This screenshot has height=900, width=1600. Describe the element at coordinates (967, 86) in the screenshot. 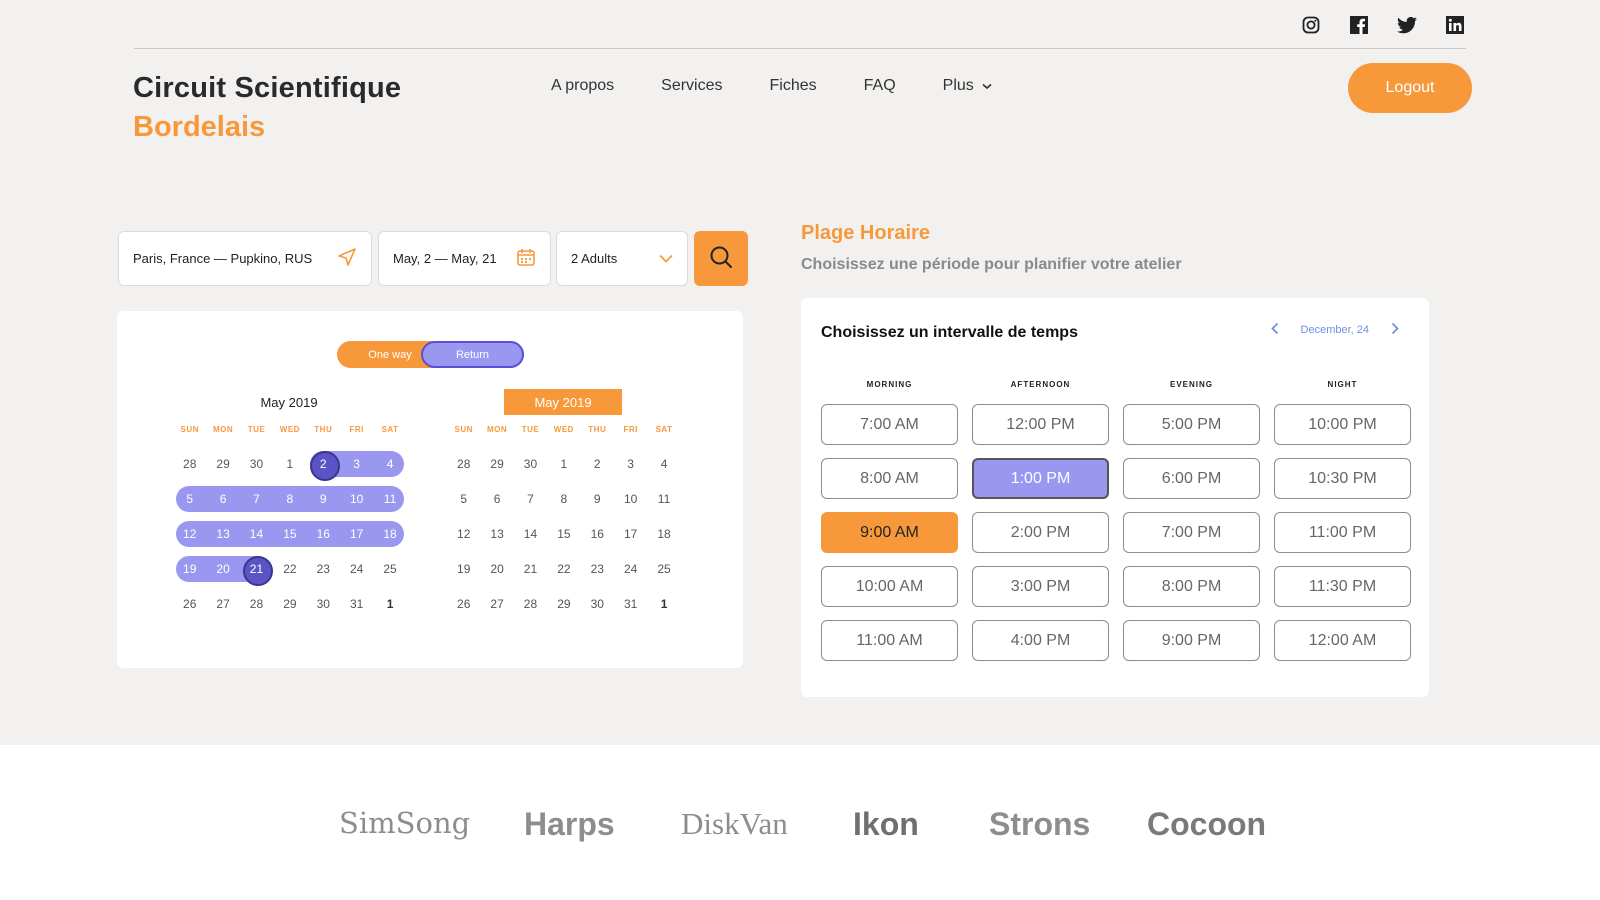

I see `nav-item-plus: Plus` at that location.